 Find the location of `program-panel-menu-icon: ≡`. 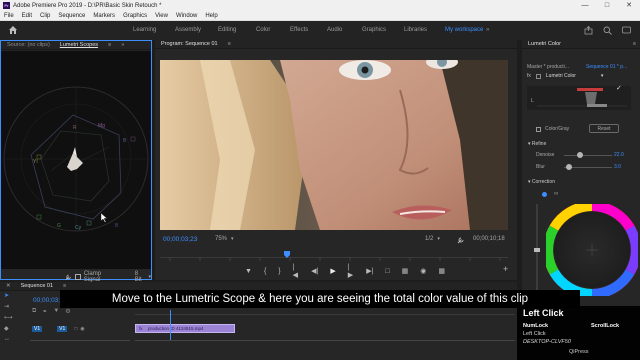

program-panel-menu-icon: ≡ is located at coordinates (229, 44).